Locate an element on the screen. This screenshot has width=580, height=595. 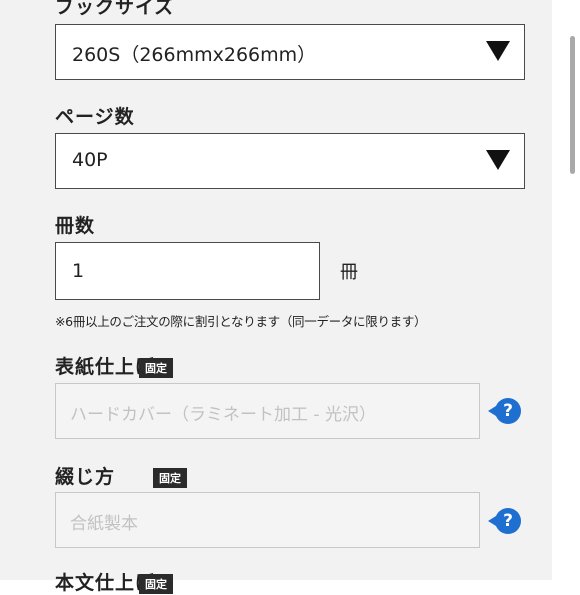
binding-field: 合紙製本 is located at coordinates (267, 520).